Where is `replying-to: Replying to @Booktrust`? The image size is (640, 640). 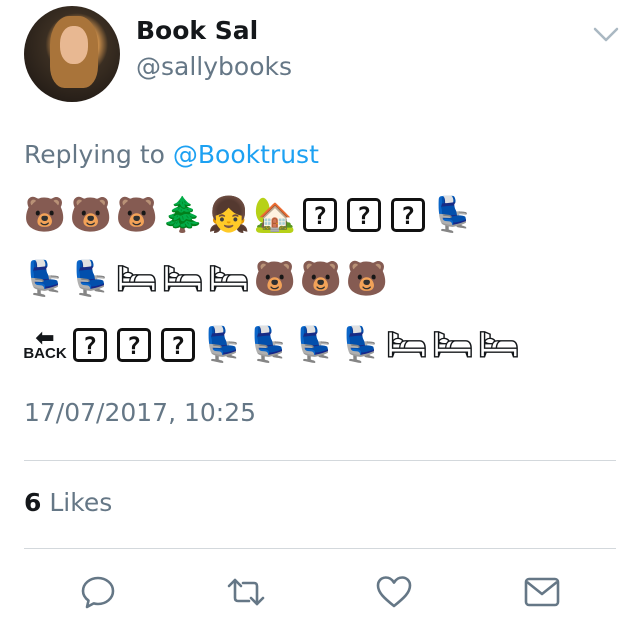
replying-to: Replying to @Booktrust is located at coordinates (171, 154).